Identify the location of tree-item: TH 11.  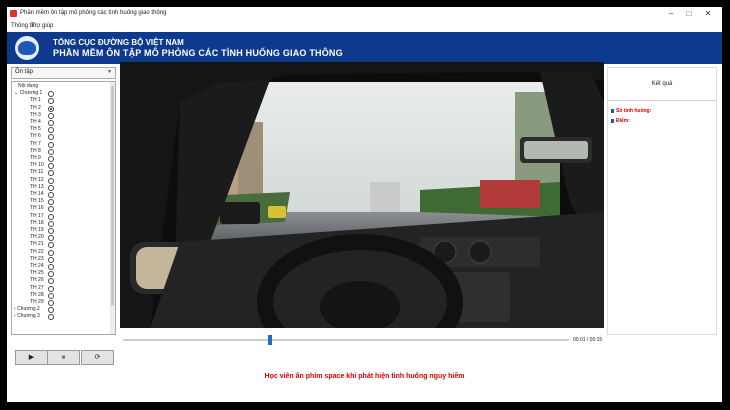
(36, 172).